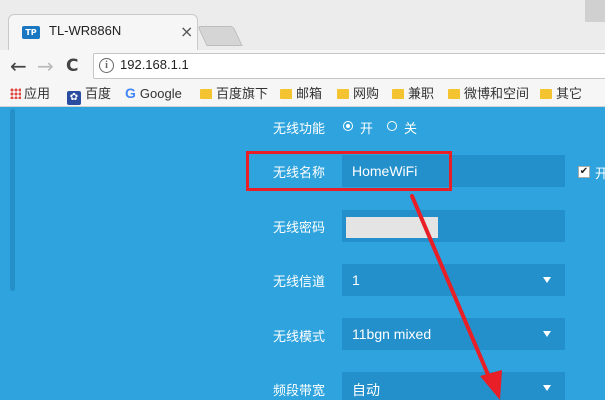 The width and height of the screenshot is (605, 400). Describe the element at coordinates (456, 297) in the screenshot. I see `annotation-arrow` at that location.